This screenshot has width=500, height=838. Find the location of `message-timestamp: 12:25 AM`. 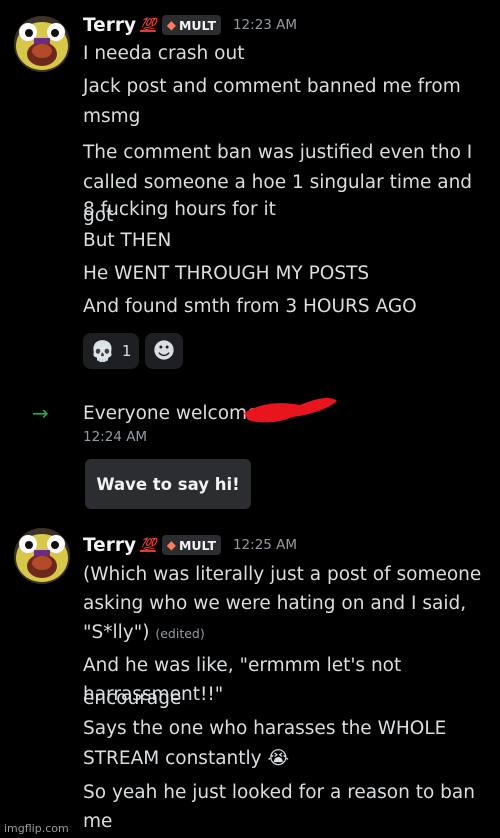

message-timestamp: 12:25 AM is located at coordinates (265, 545).